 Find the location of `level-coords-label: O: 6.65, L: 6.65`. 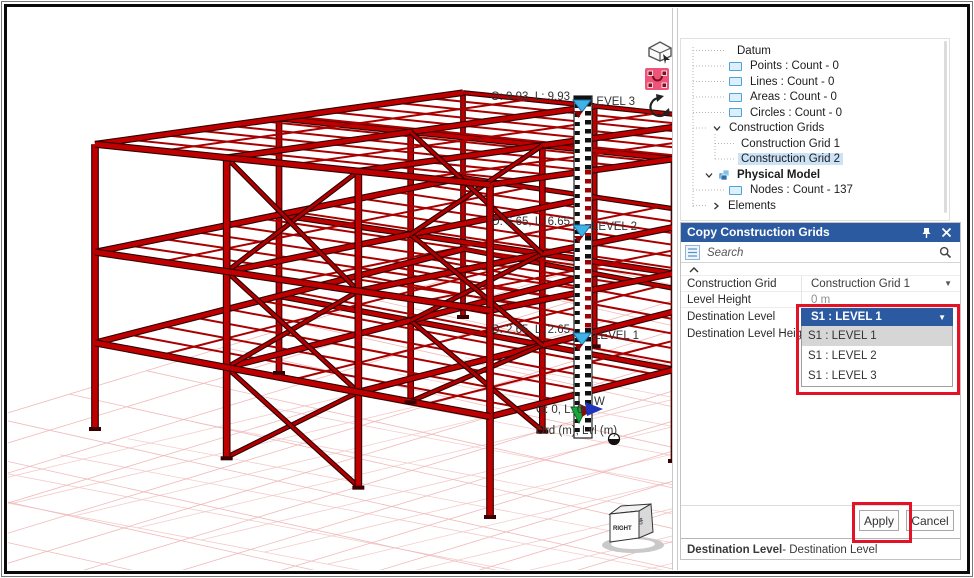

level-coords-label: O: 6.65, L: 6.65 is located at coordinates (530, 222).